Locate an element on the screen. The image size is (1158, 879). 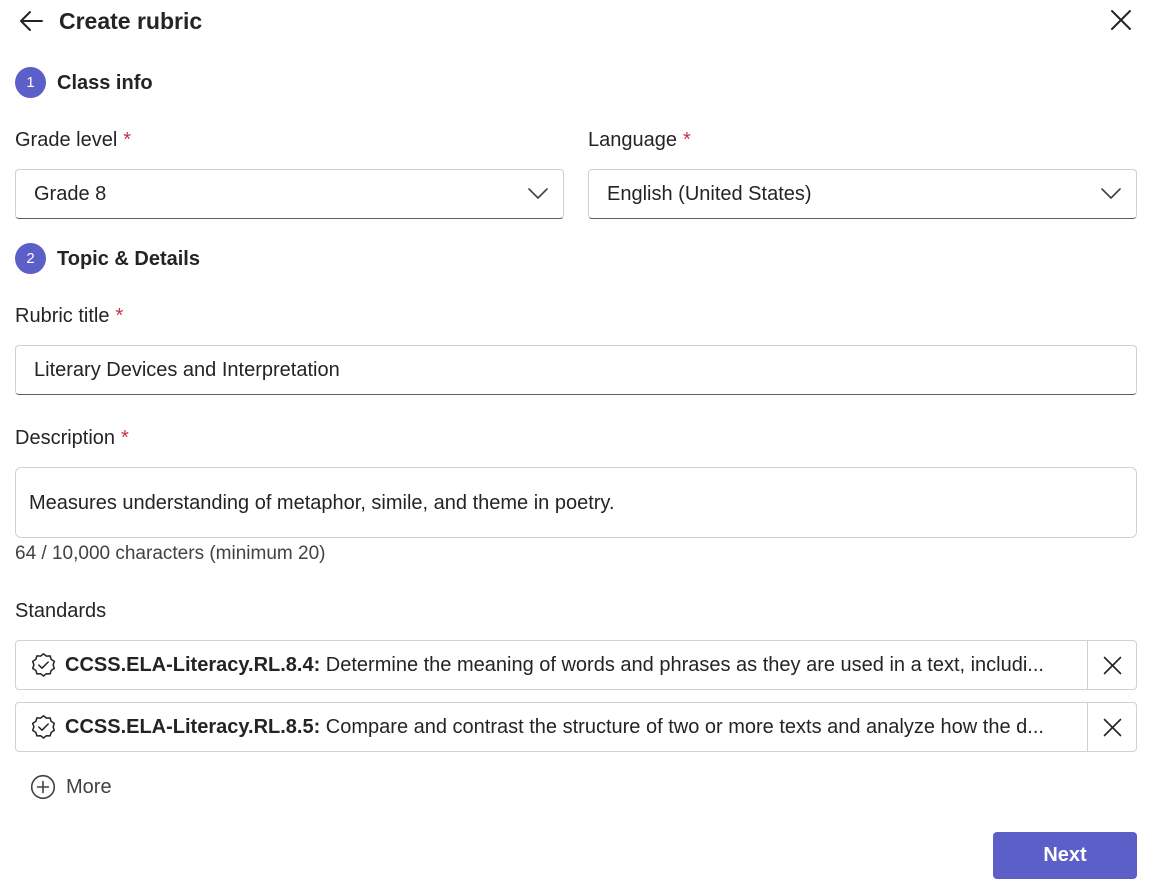
add-more-standards-button: More is located at coordinates (71, 787).